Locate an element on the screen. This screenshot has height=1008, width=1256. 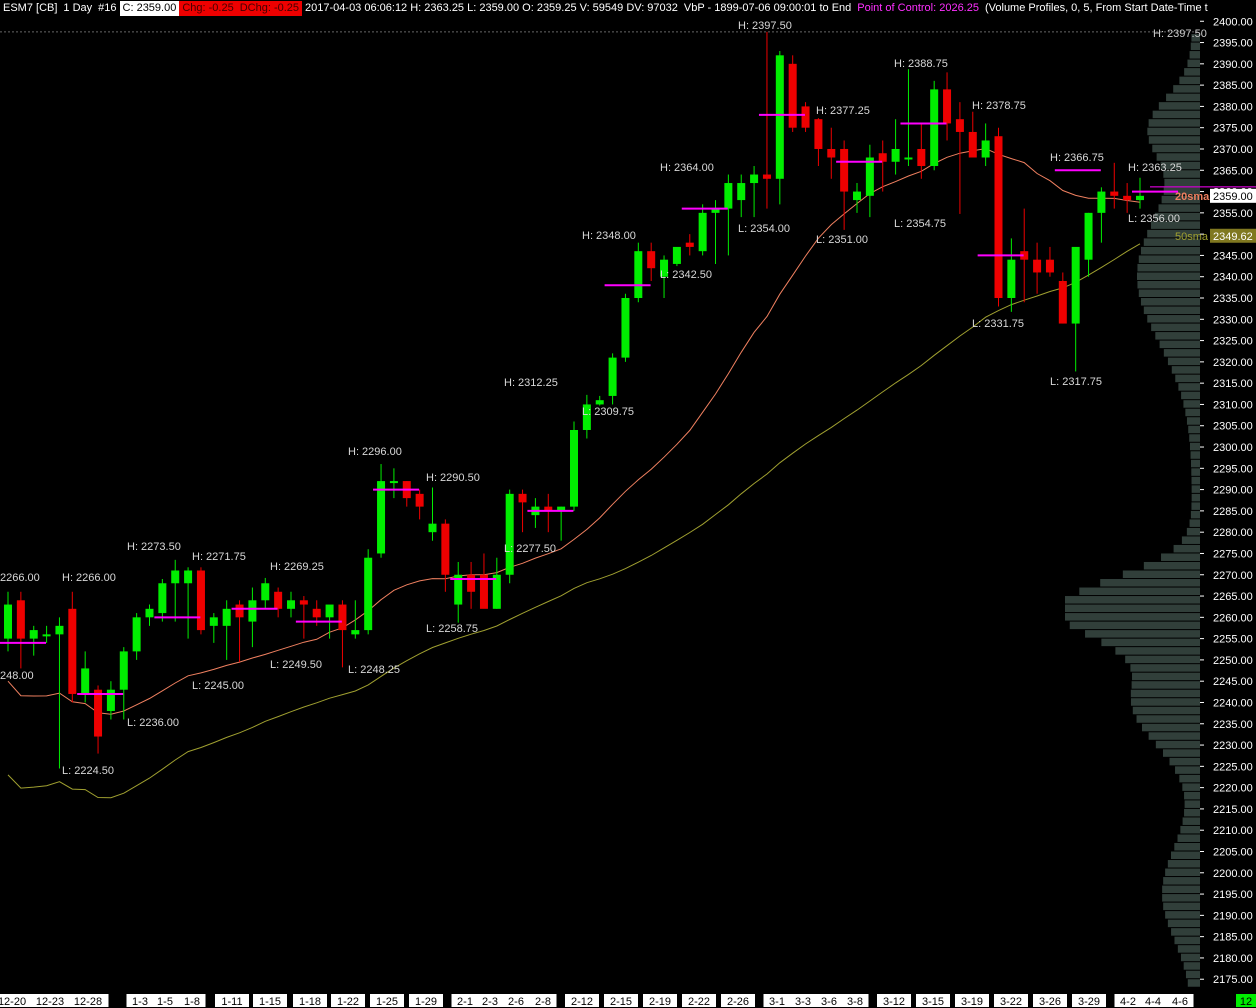
sma50-tag: 50sma is located at coordinates (1192, 237).